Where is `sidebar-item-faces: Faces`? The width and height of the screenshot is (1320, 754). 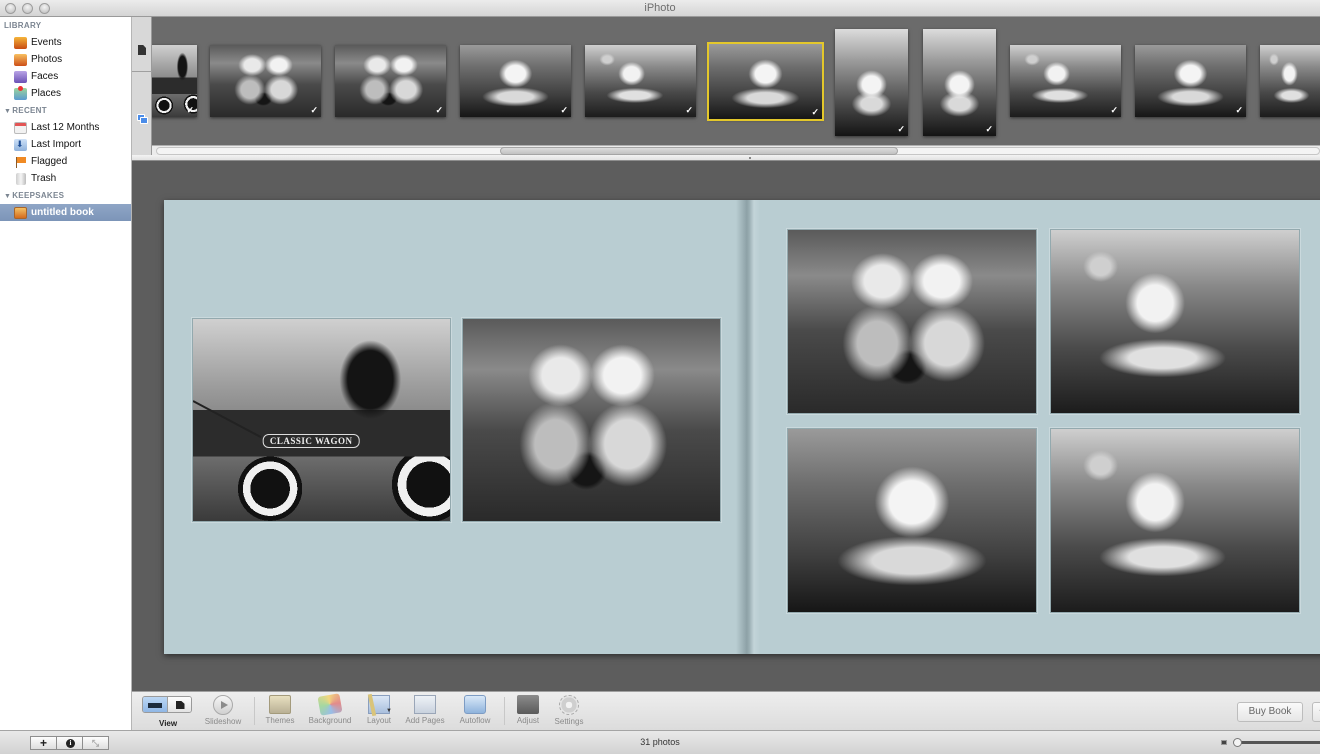
sidebar-item-faces: Faces is located at coordinates (65, 76).